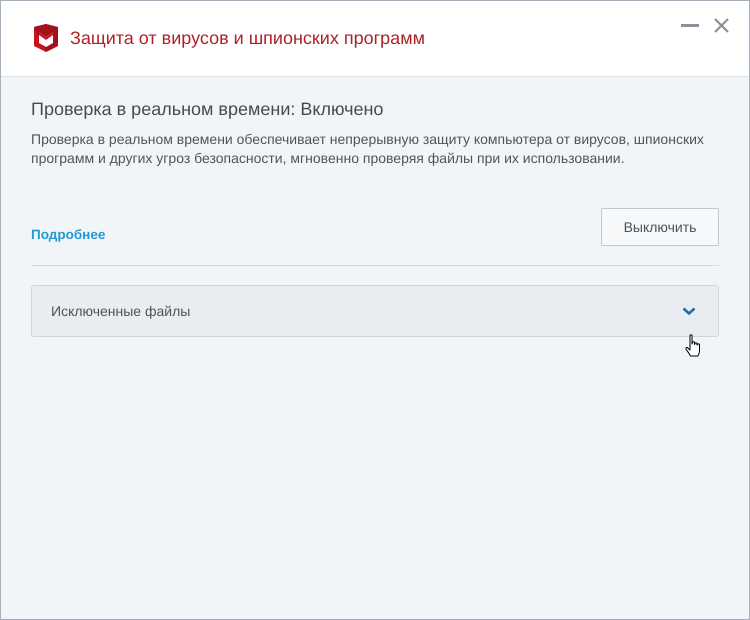 This screenshot has height=620, width=750. I want to click on close-button, so click(721, 26).